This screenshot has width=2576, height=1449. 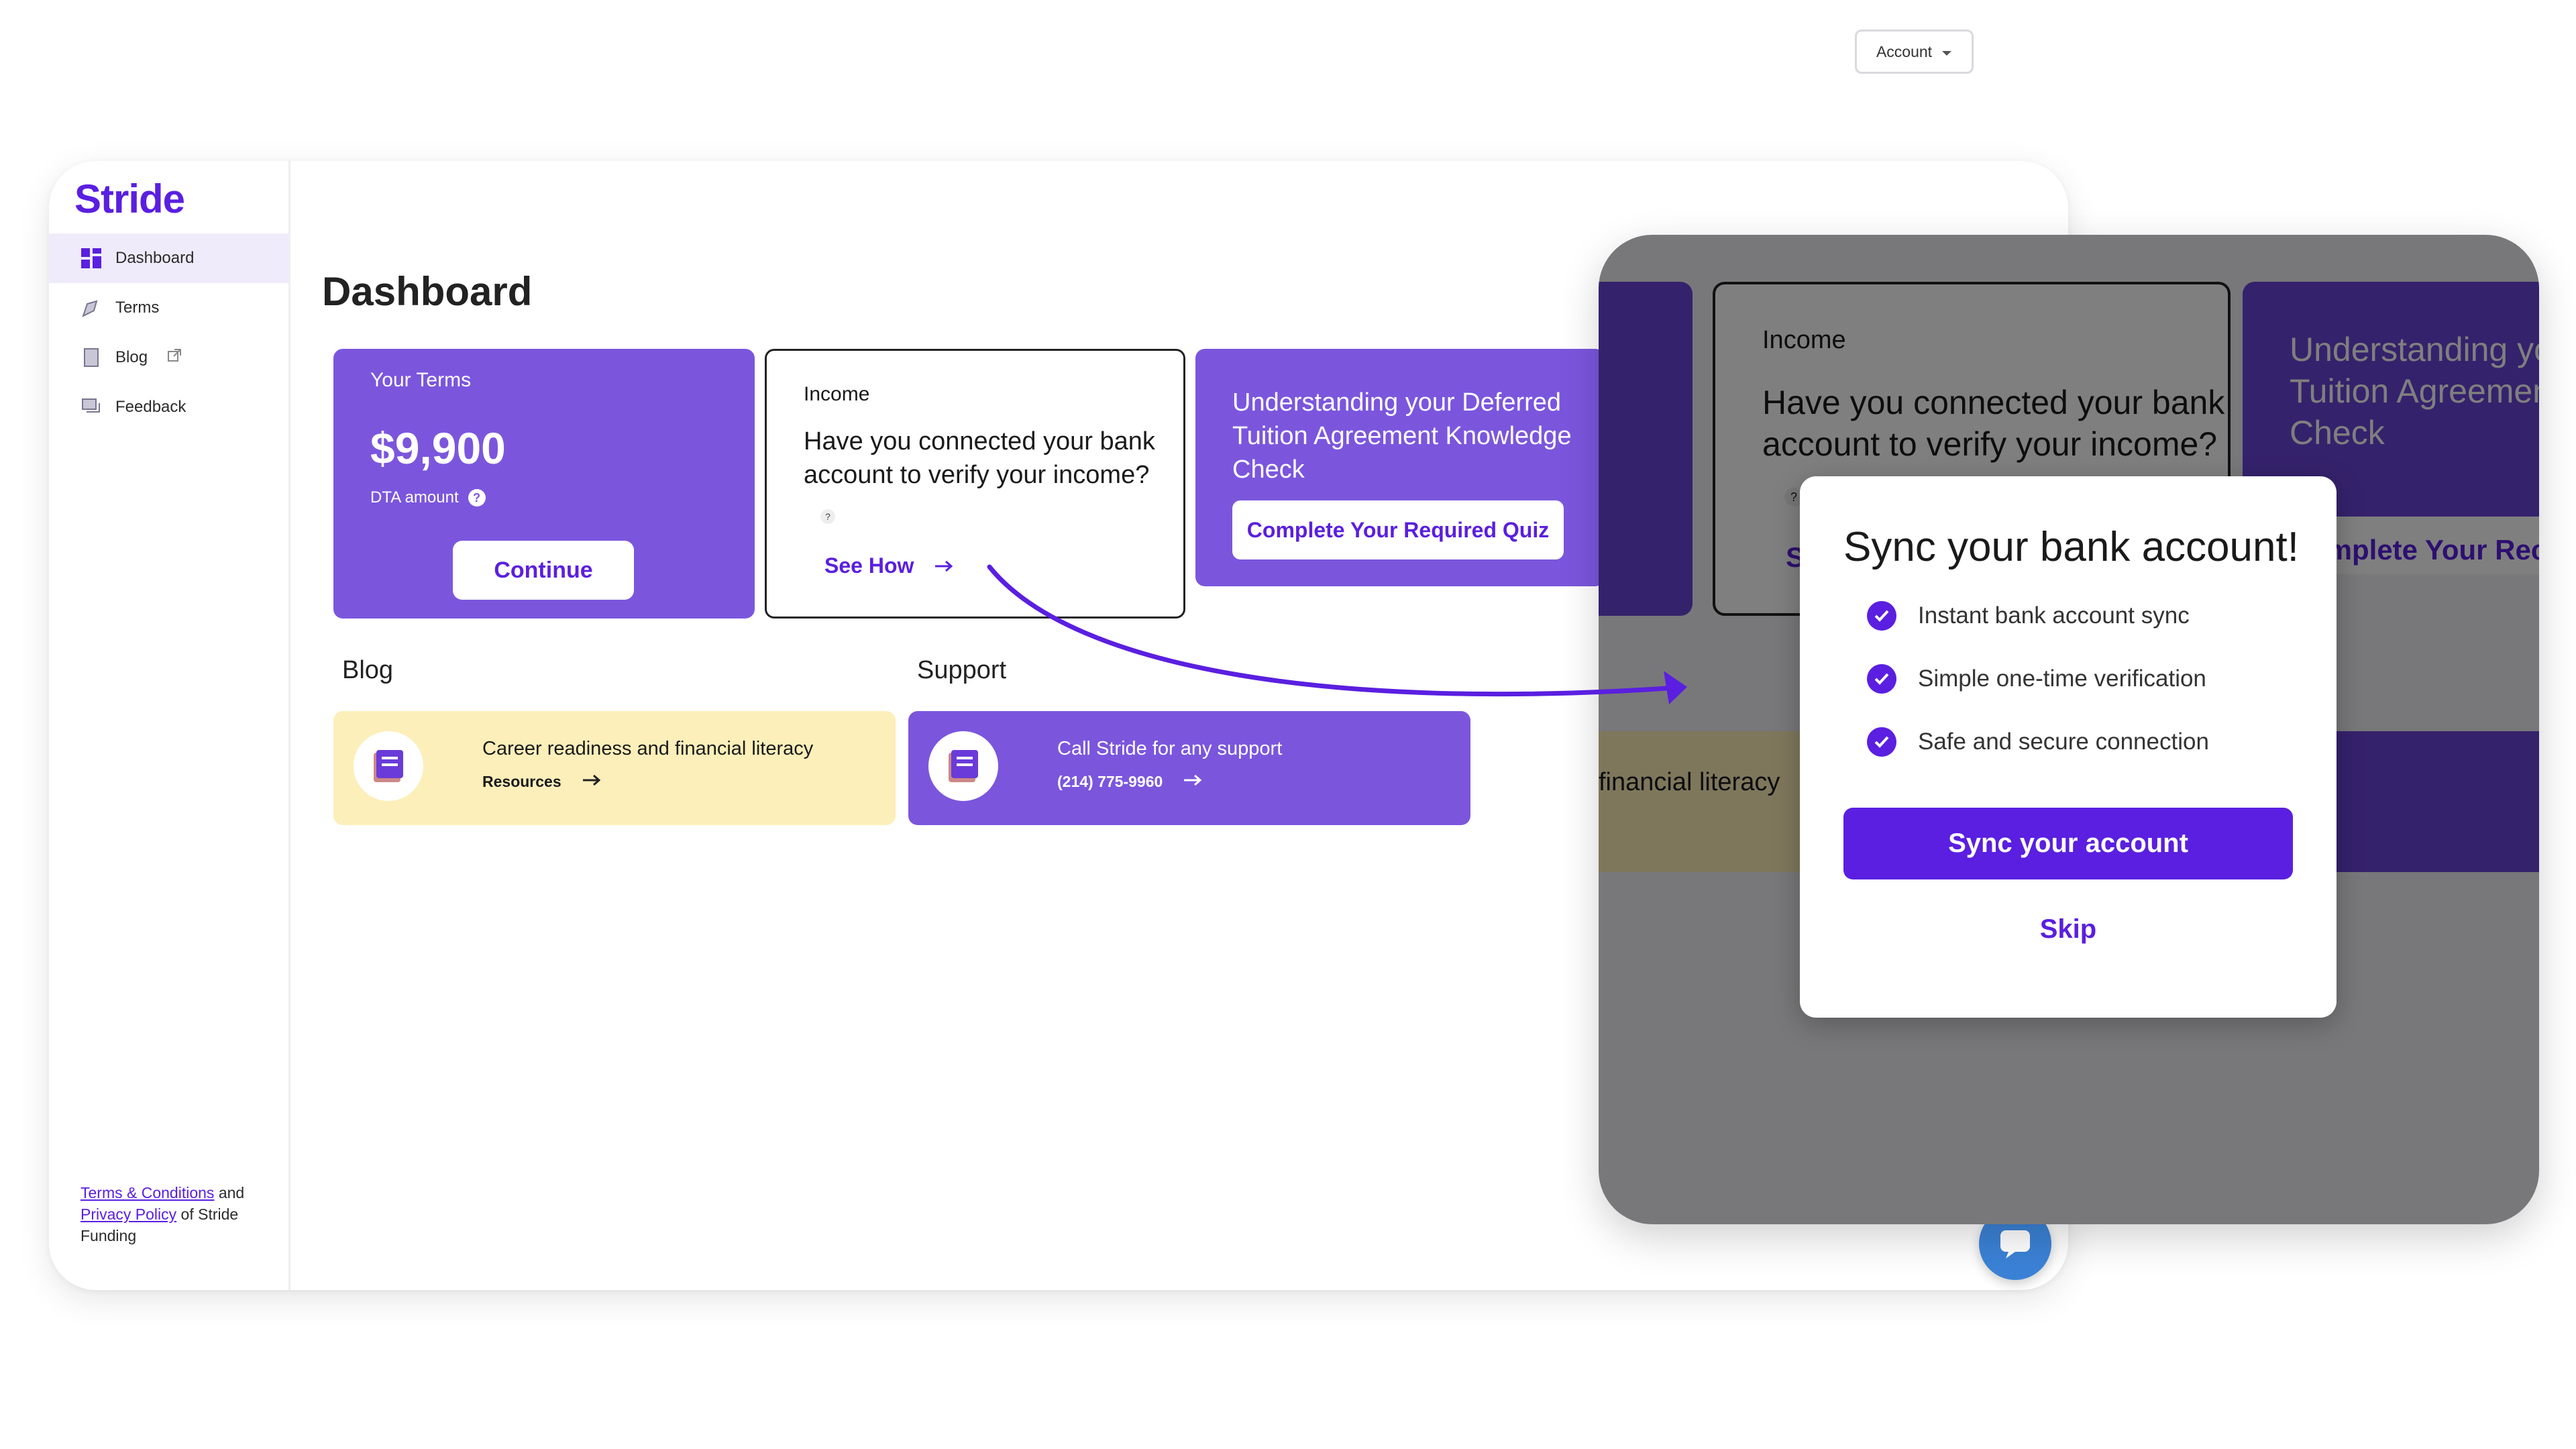 I want to click on feedback-icon, so click(x=91, y=407).